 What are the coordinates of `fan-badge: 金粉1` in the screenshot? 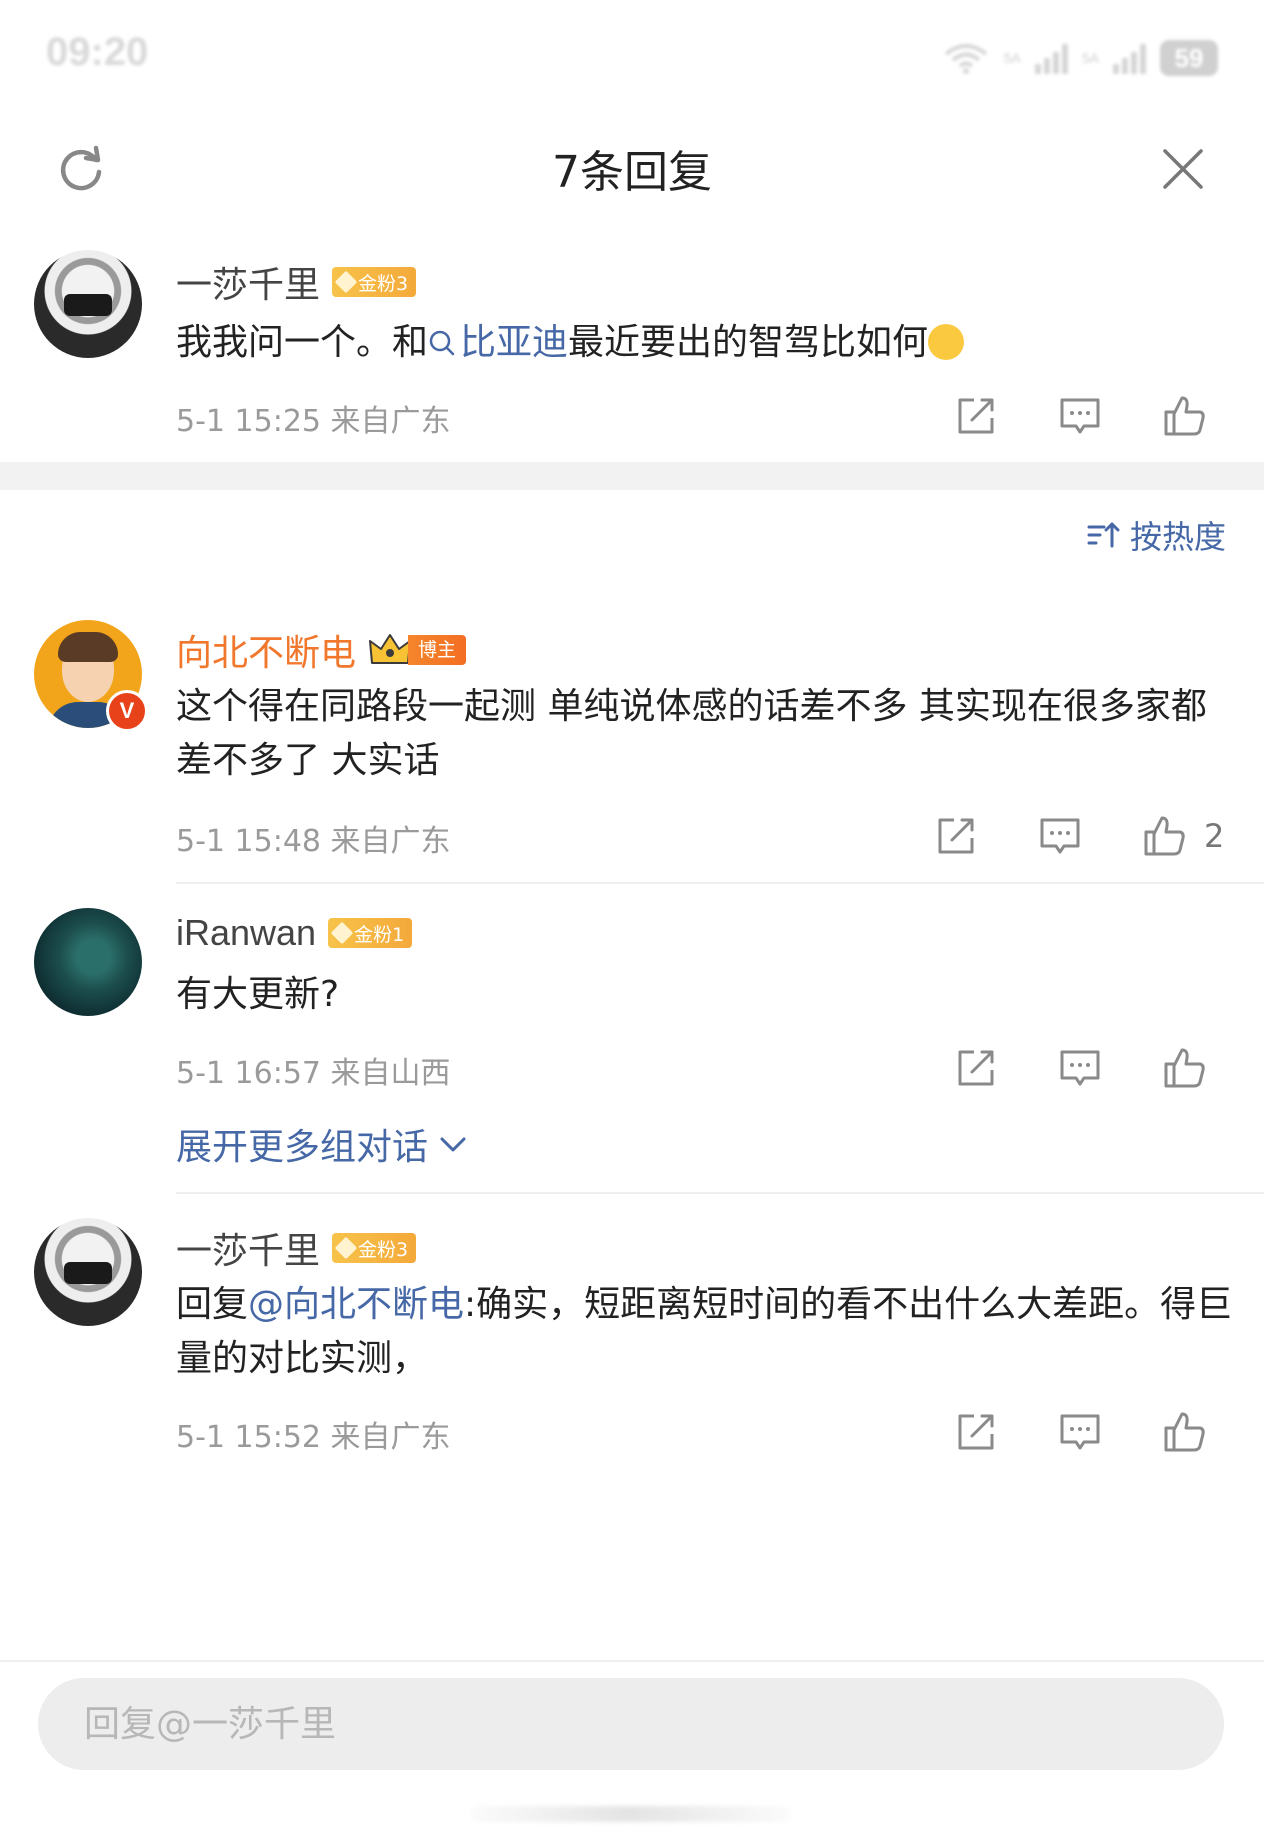 It's located at (370, 933).